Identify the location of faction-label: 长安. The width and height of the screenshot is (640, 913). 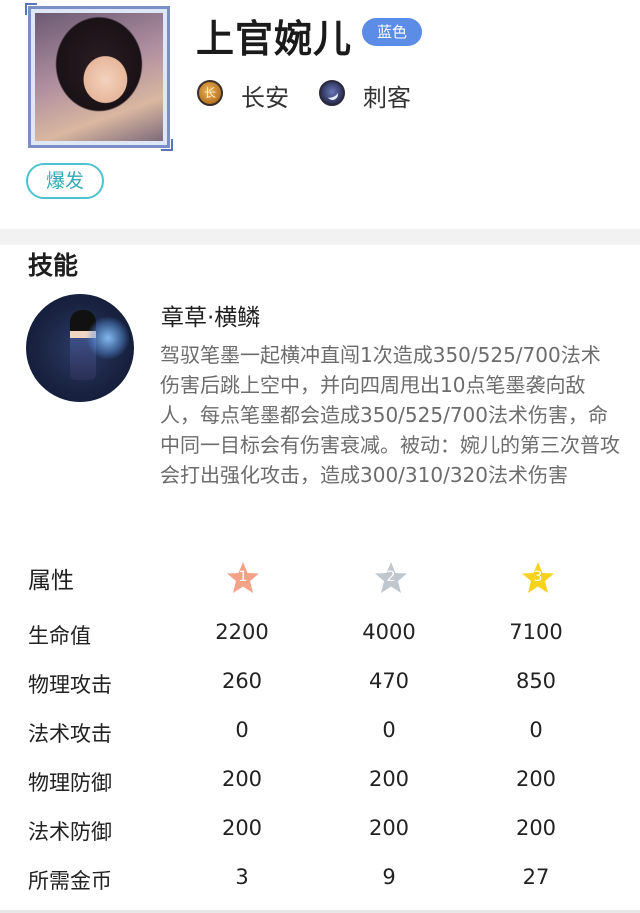
(265, 98).